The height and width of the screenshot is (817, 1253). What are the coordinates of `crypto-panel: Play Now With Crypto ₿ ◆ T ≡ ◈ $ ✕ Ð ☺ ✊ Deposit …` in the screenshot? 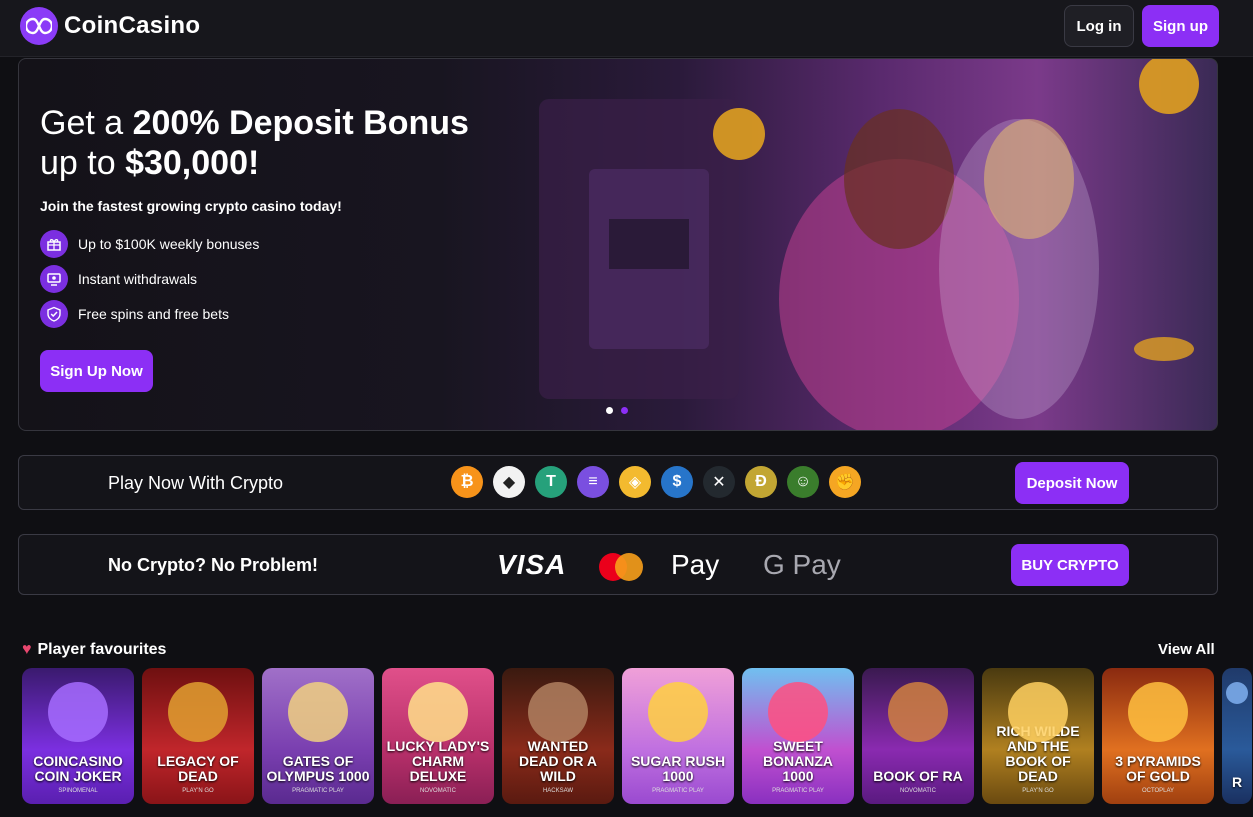 It's located at (618, 482).